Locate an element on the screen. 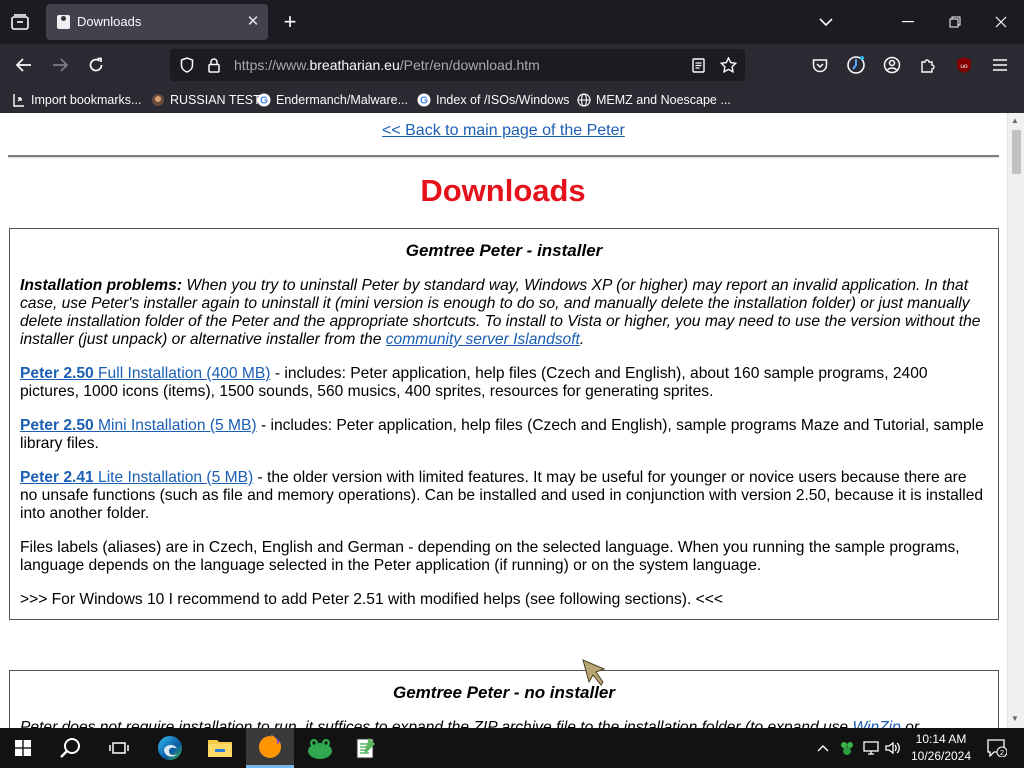 Image resolution: width=1024 pixels, height=768 pixels. no-installer-text-end: or is located at coordinates (910, 723).